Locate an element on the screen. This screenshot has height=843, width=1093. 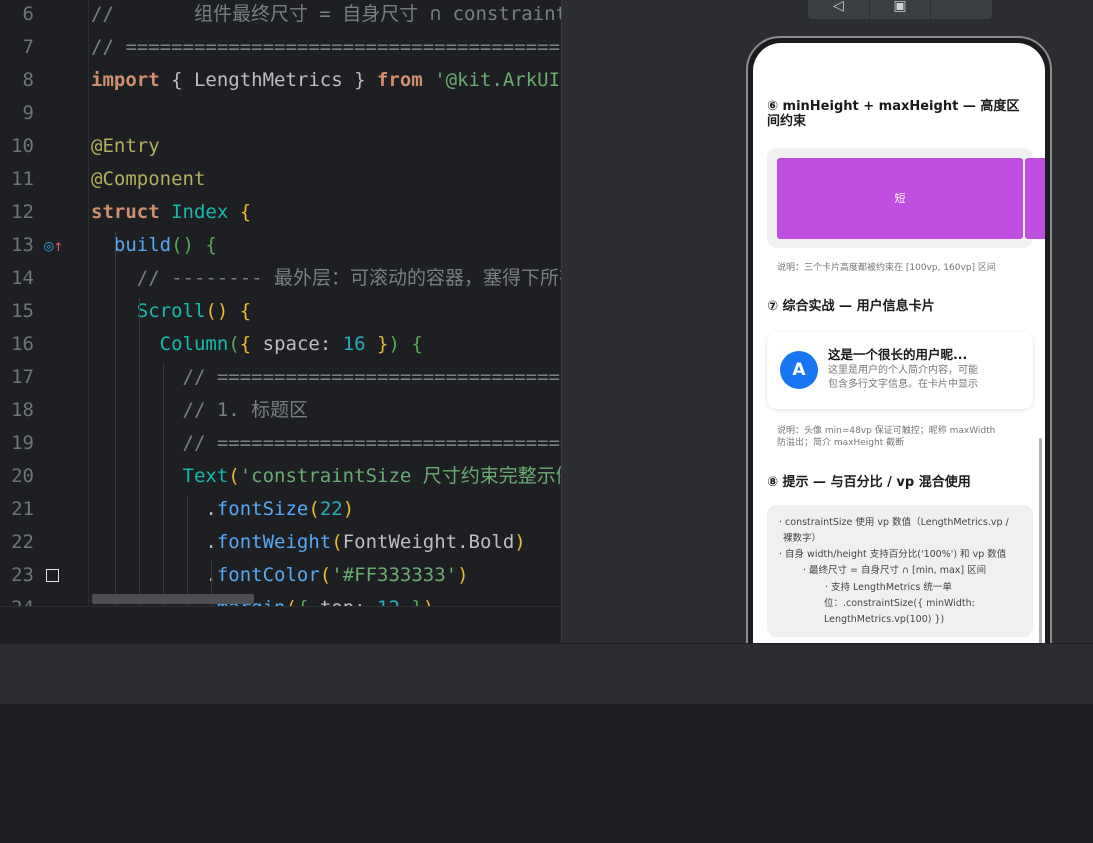
code-line: Column({ space: 16 }) { is located at coordinates (324, 344).